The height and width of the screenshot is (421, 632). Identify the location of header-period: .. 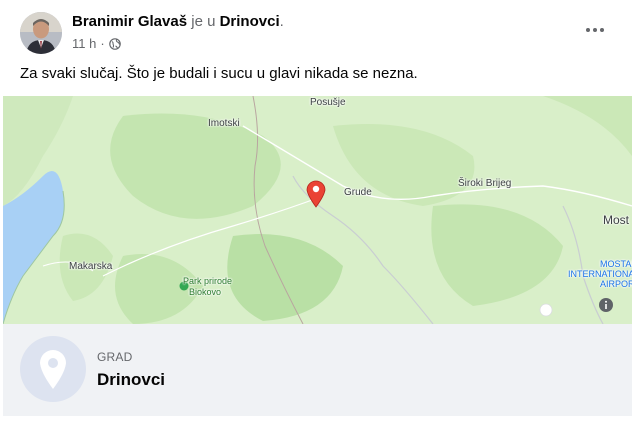
(281, 21).